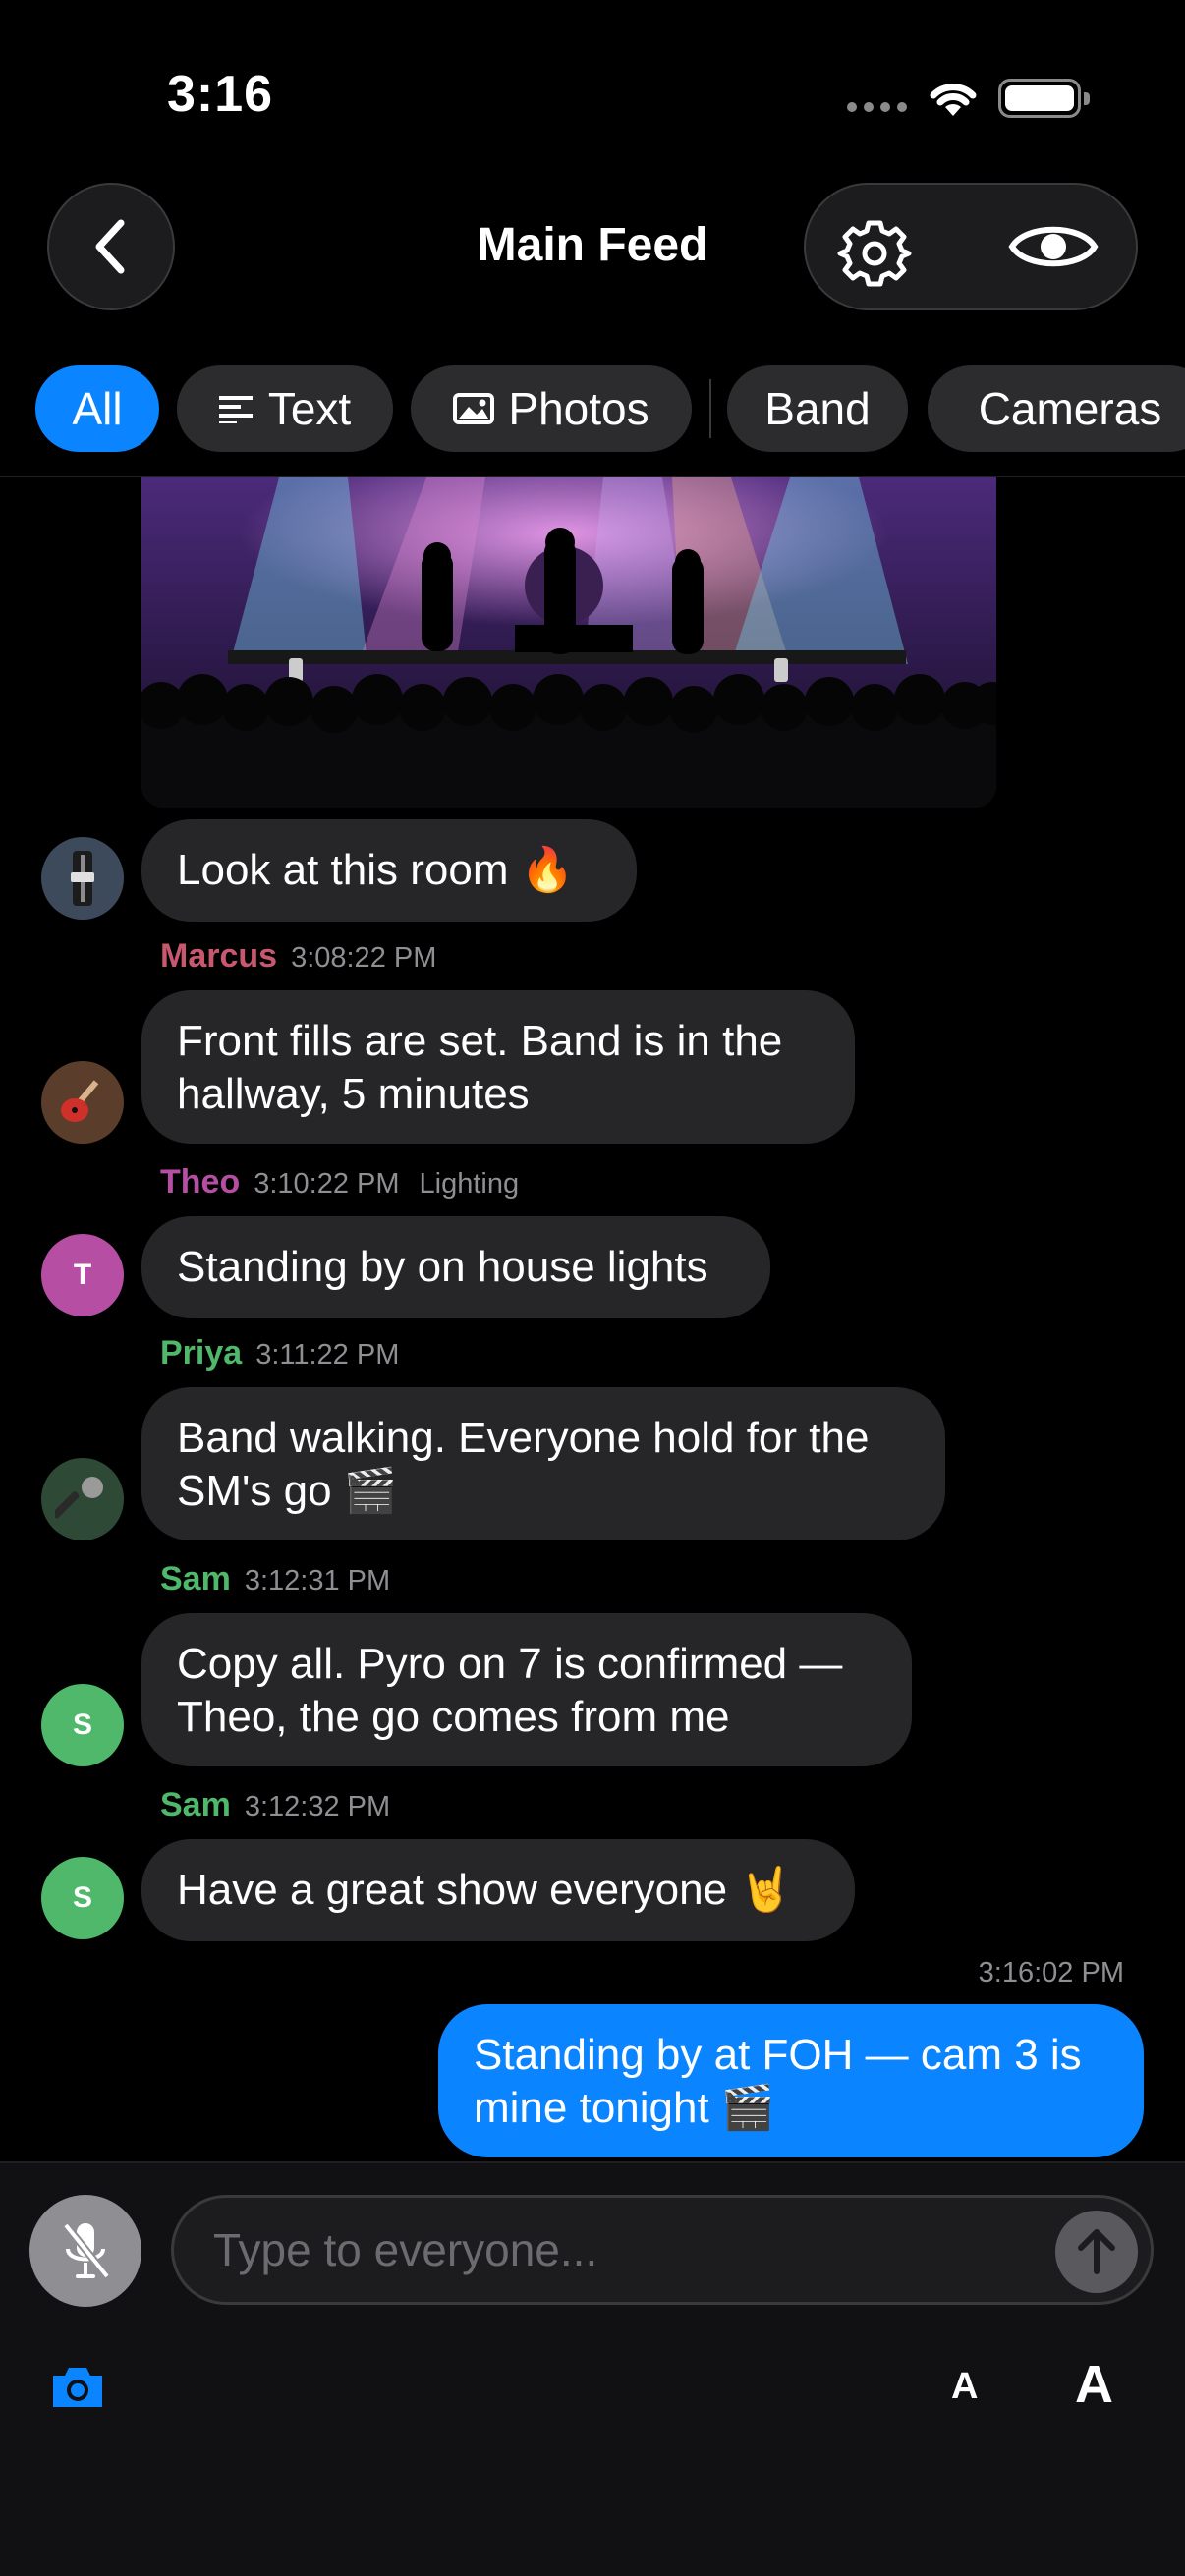 This screenshot has width=1185, height=2576. I want to click on message-input-field, so click(662, 2250).